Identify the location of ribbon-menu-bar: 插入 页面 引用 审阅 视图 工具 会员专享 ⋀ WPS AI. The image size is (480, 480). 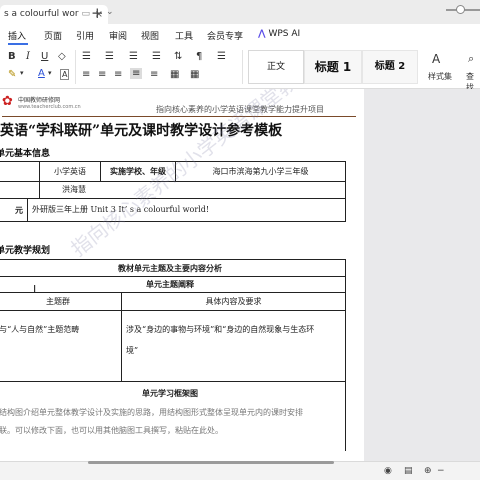
(240, 35).